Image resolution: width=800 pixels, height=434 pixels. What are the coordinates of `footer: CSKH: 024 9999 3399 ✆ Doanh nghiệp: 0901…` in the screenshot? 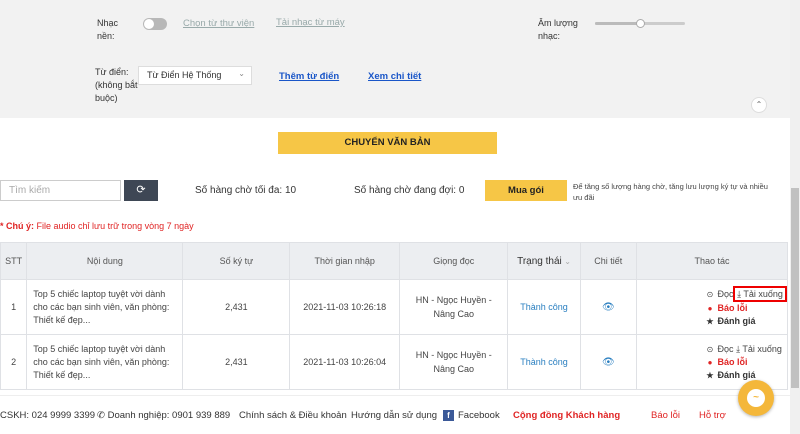 It's located at (395, 414).